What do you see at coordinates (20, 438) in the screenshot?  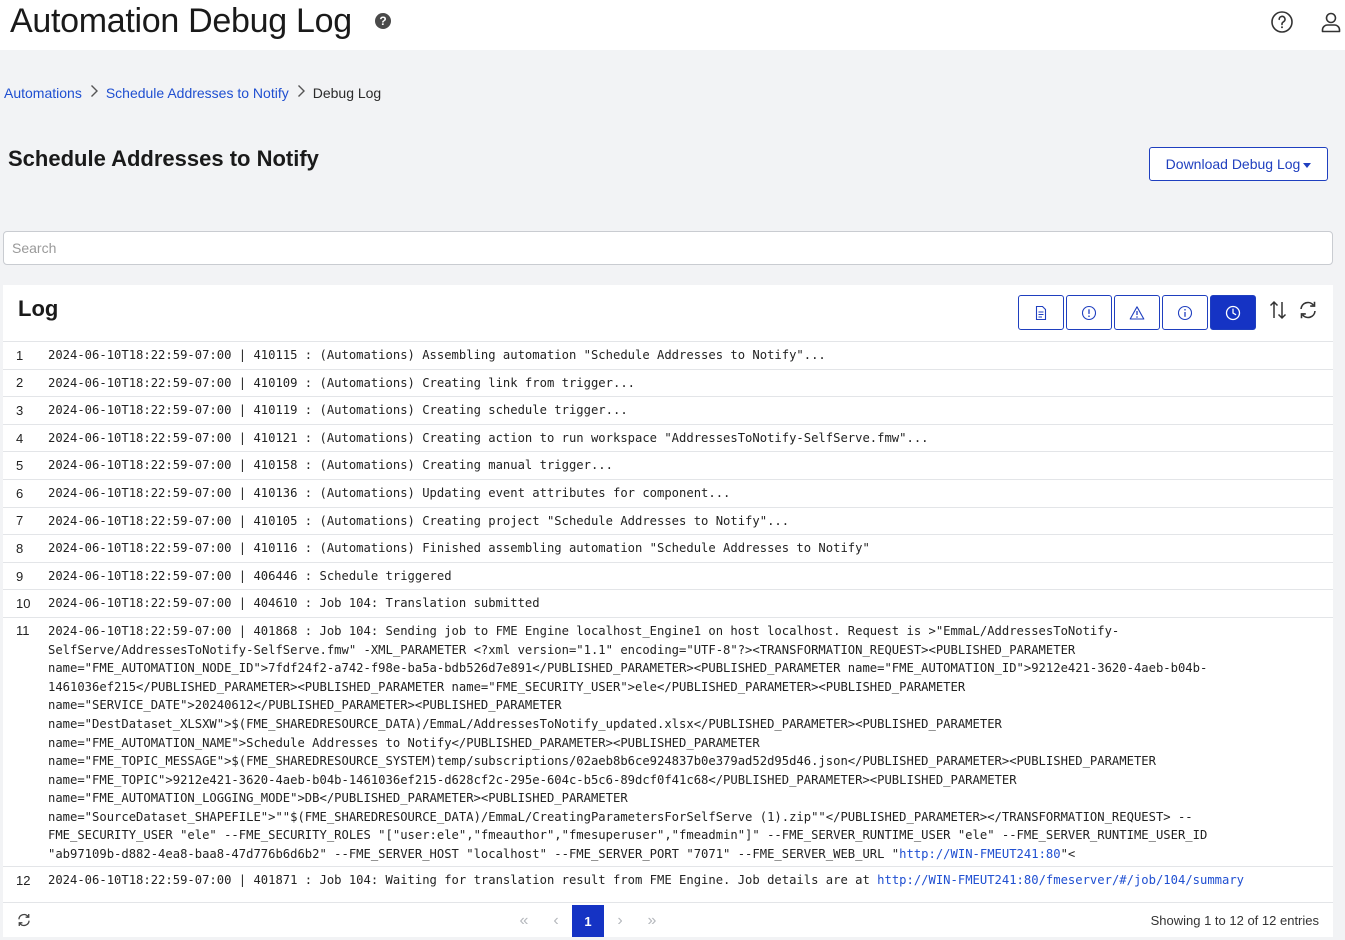 I see `row-number: 4` at bounding box center [20, 438].